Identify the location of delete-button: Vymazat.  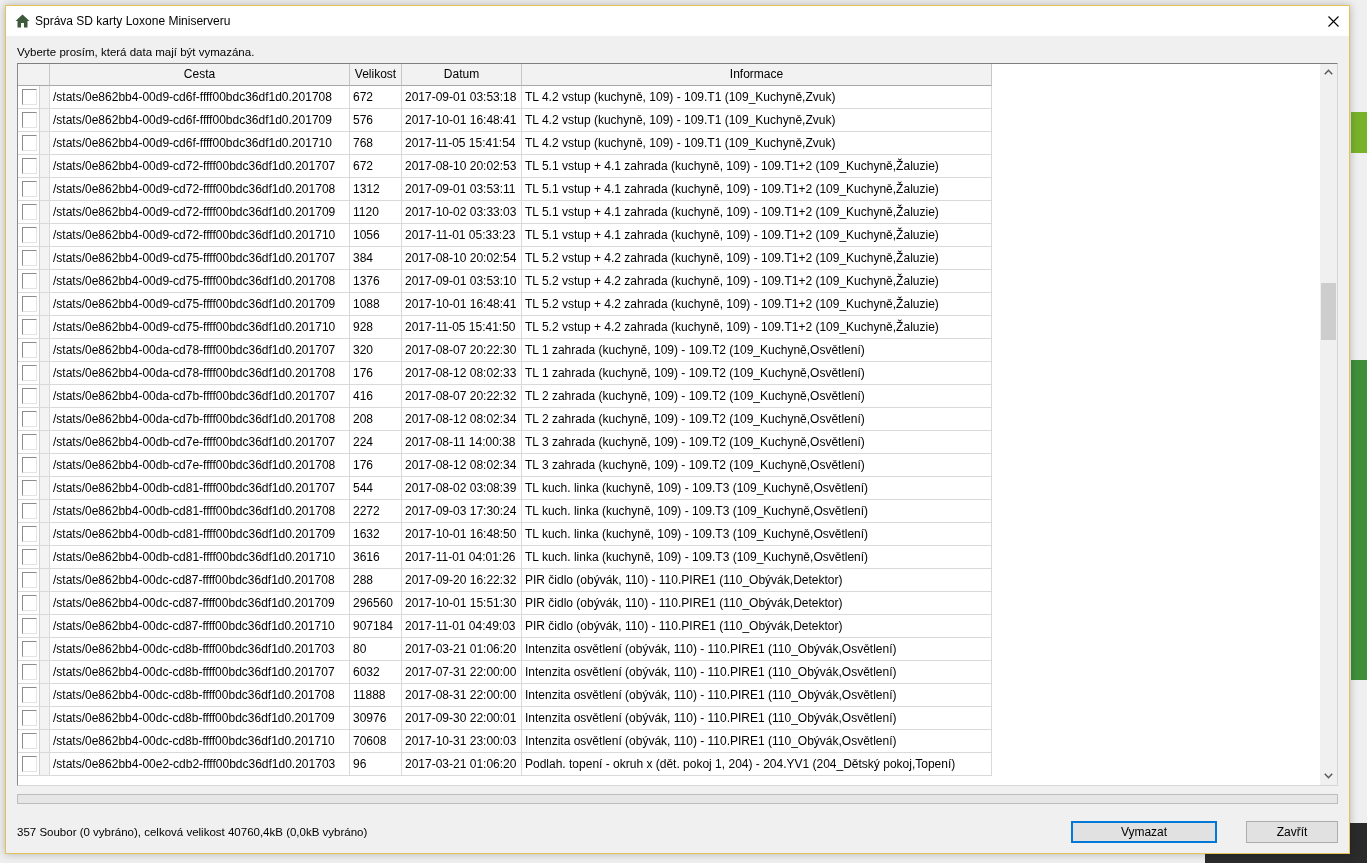
(1144, 832).